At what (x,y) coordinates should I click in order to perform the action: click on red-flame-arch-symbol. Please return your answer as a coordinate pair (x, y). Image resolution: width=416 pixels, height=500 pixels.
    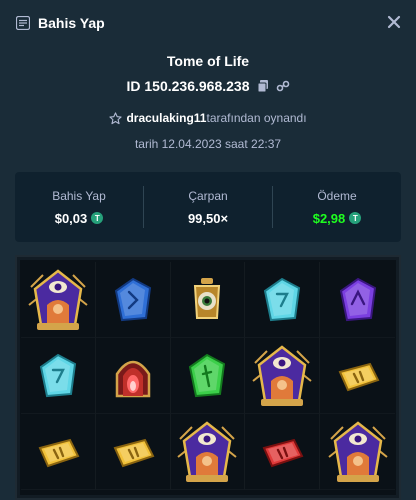
    Looking at the image, I should click on (133, 376).